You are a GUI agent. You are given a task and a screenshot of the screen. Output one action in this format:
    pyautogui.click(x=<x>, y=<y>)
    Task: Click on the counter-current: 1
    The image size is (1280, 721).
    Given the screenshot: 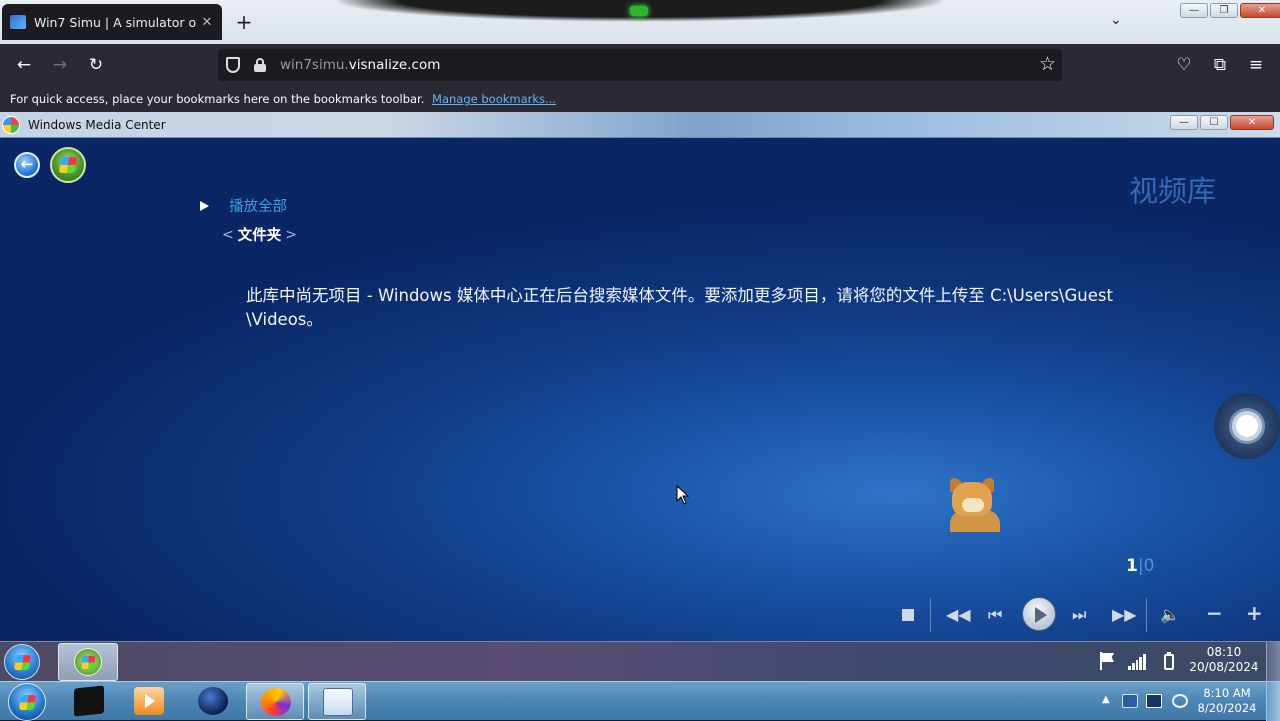 What is the action you would take?
    pyautogui.click(x=1132, y=566)
    